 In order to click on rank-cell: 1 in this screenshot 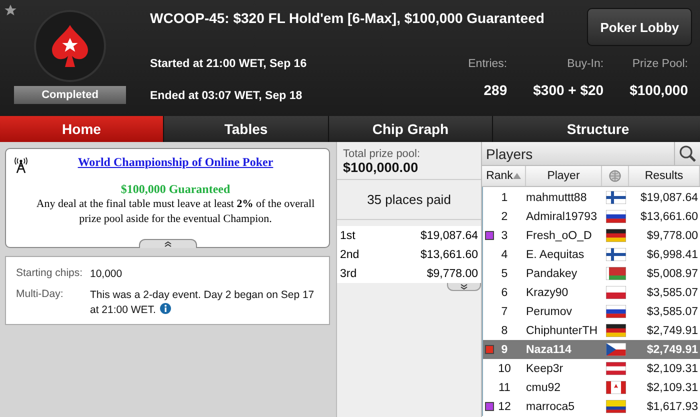, I will do `click(504, 198)`.